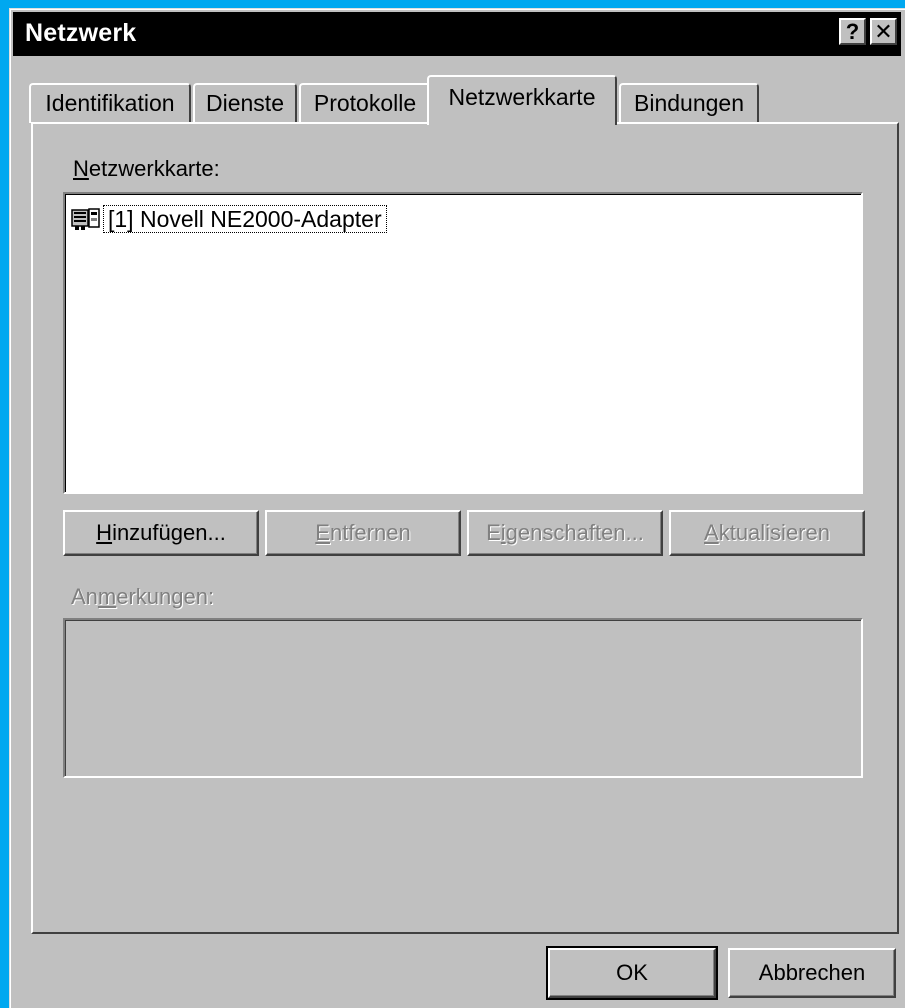 The height and width of the screenshot is (1008, 905). What do you see at coordinates (632, 973) in the screenshot?
I see `ok-button: OK` at bounding box center [632, 973].